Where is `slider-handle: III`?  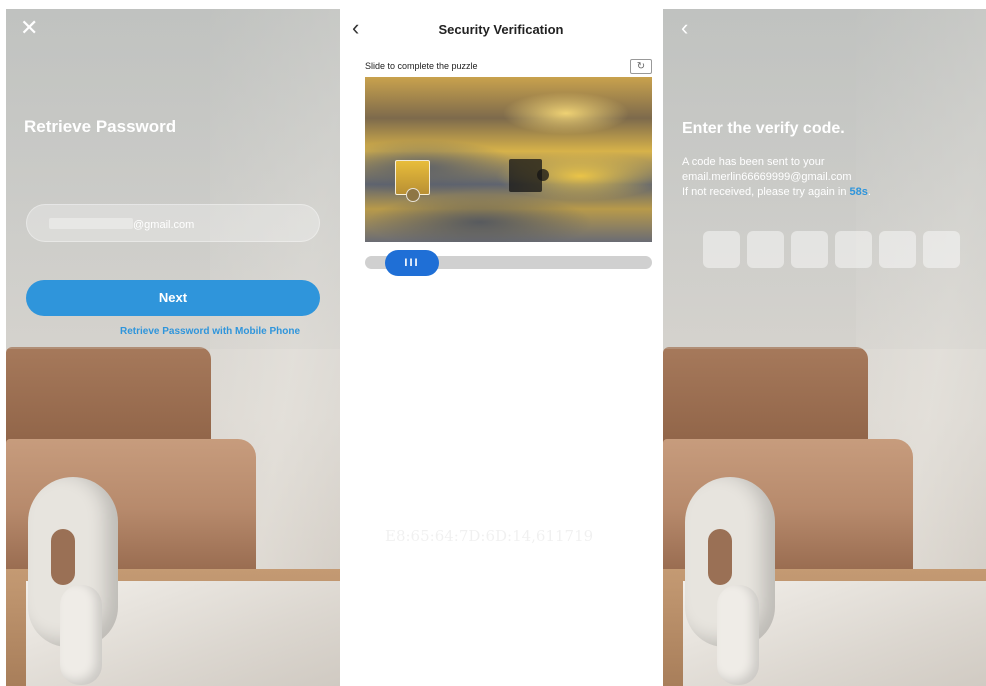
slider-handle: III is located at coordinates (412, 263).